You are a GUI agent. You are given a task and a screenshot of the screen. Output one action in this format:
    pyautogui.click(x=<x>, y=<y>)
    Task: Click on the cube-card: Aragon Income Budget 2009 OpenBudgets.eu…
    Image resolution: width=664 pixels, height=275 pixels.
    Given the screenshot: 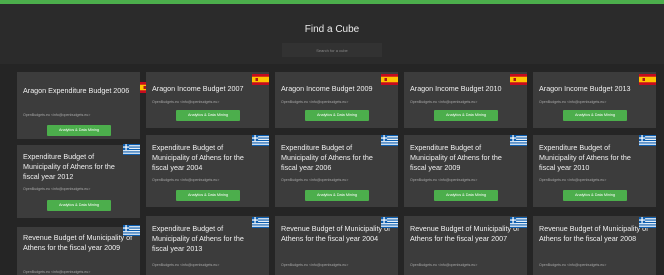 What is the action you would take?
    pyautogui.click(x=336, y=100)
    